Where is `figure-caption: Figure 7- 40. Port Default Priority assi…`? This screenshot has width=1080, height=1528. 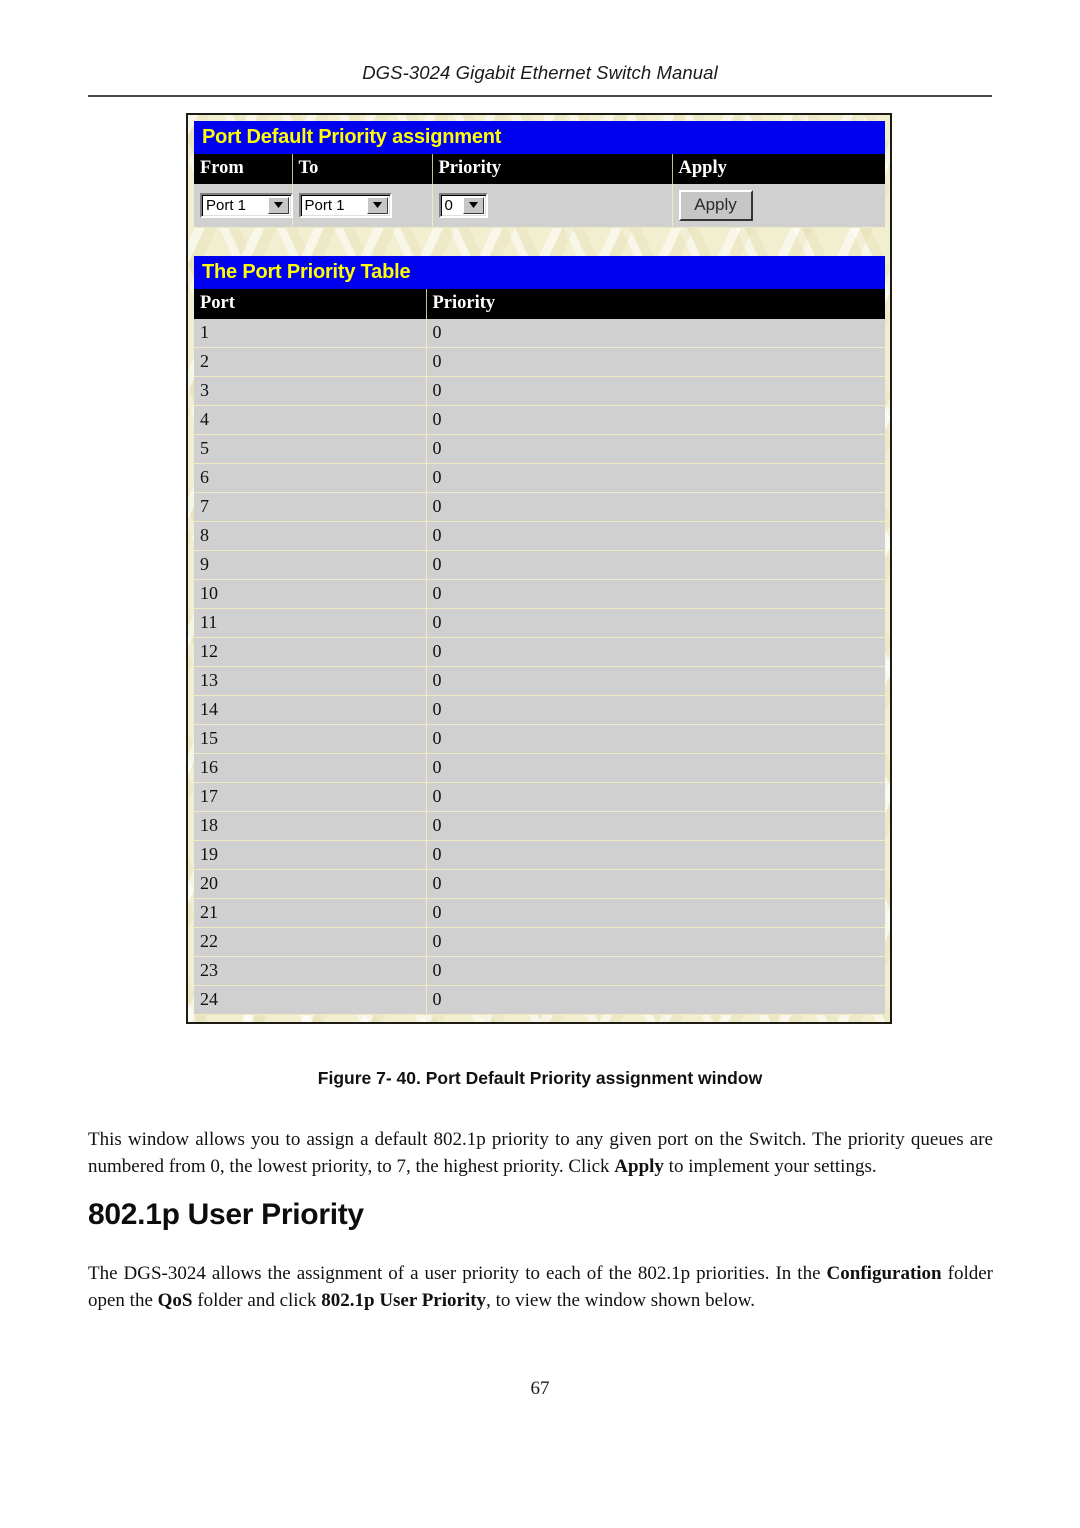 figure-caption: Figure 7- 40. Port Default Priority assi… is located at coordinates (540, 1078).